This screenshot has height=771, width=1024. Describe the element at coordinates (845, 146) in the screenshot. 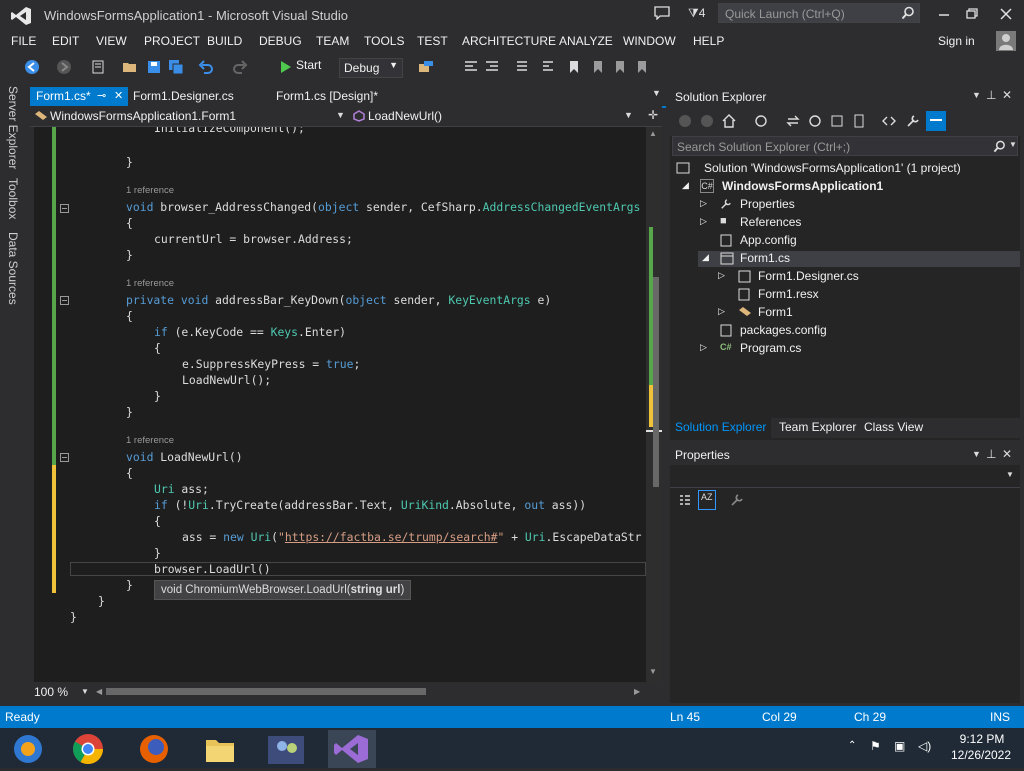

I see `solution-explorer-search-input: Search Solution Explorer (Ctrl+;) ▼` at that location.